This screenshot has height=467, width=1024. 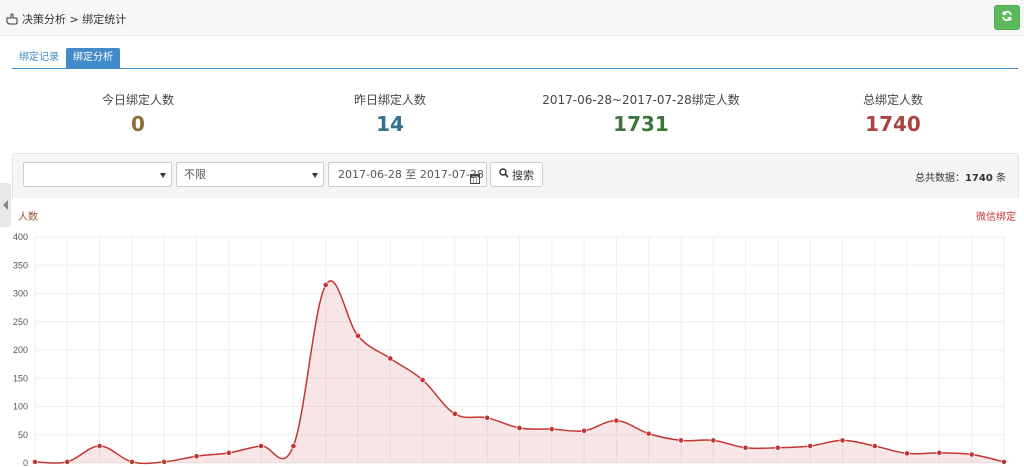 I want to click on refresh-button, so click(x=1007, y=17).